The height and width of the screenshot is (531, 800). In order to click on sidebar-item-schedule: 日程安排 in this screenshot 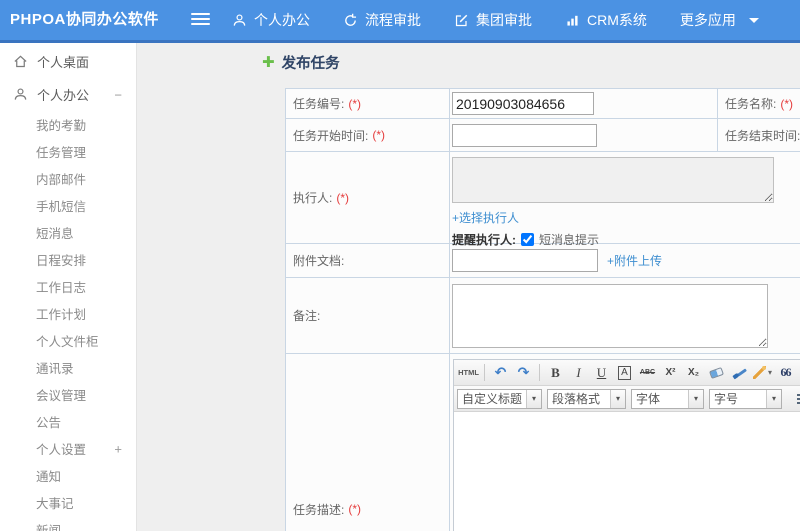, I will do `click(68, 259)`.